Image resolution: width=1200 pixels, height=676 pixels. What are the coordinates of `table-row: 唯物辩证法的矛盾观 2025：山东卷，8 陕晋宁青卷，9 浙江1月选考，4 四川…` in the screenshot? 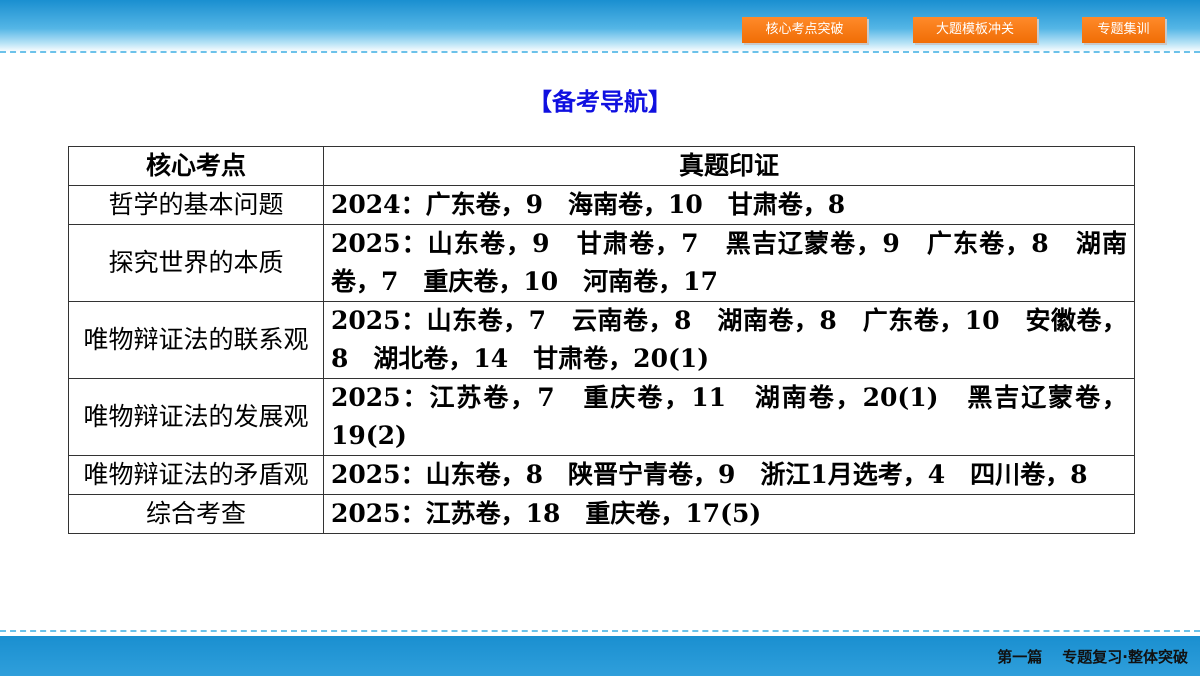 It's located at (601, 475).